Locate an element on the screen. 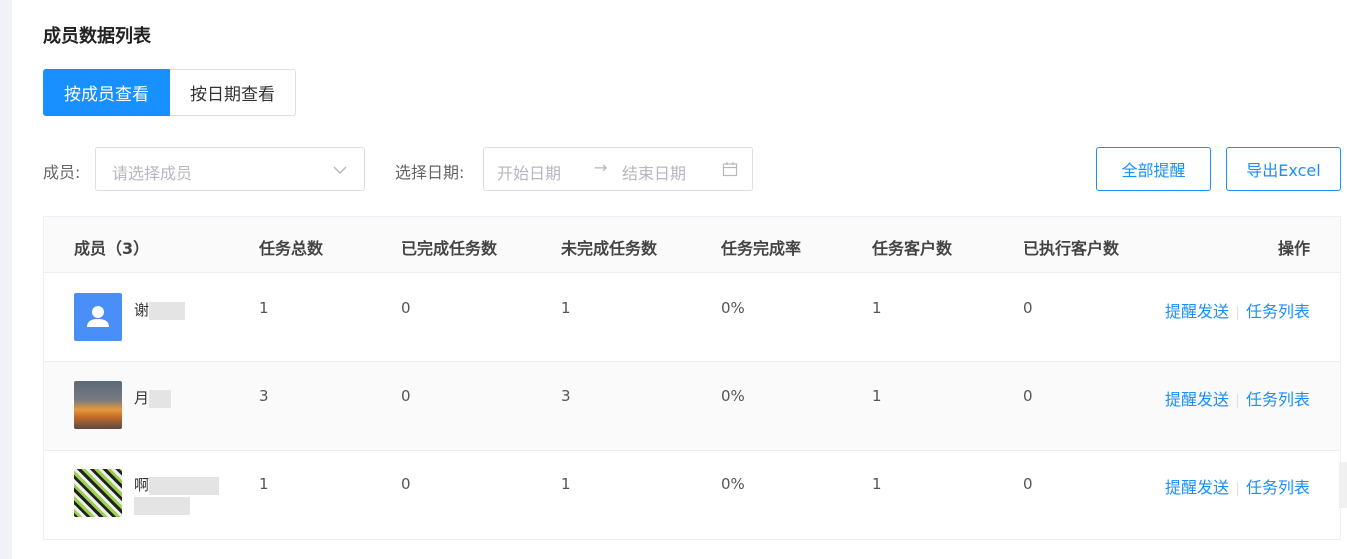  chevron-down-icon is located at coordinates (340, 170).